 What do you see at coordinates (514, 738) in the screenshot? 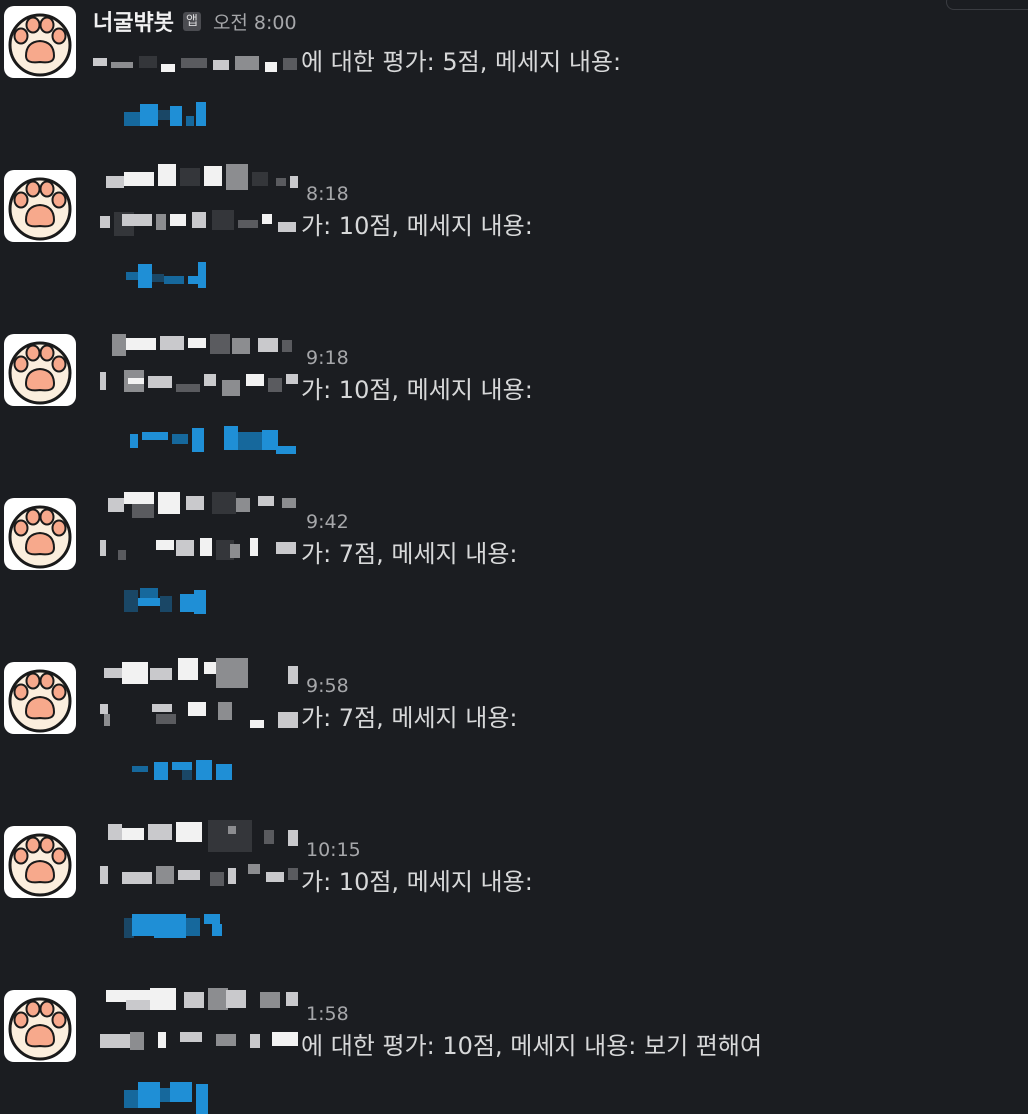
I see `message-item: 9:58 가: 7점, 메세지 내용:` at bounding box center [514, 738].